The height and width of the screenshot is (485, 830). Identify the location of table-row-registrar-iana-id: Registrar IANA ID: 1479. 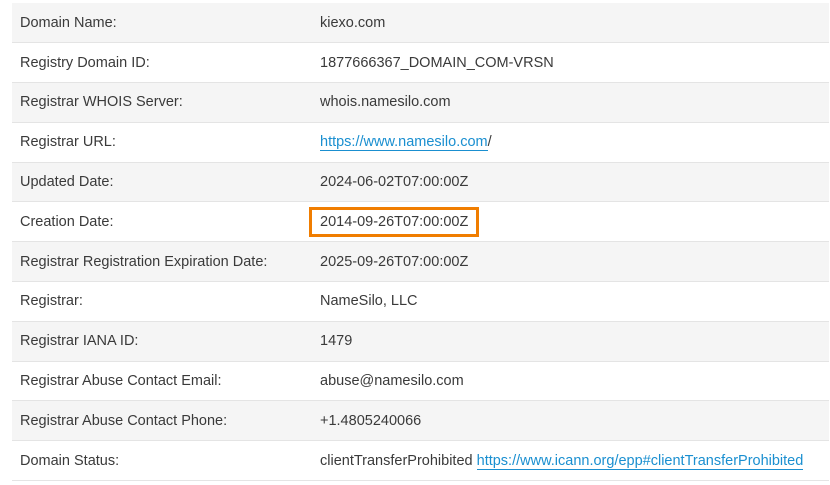
(420, 341).